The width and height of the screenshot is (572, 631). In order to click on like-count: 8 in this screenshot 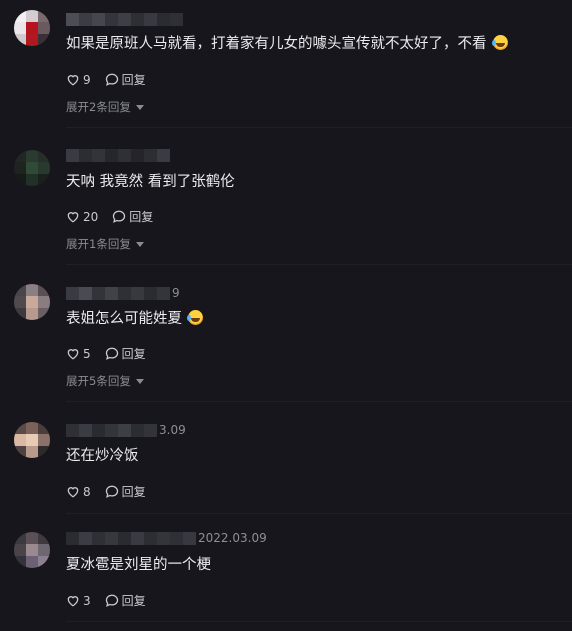, I will do `click(87, 491)`.